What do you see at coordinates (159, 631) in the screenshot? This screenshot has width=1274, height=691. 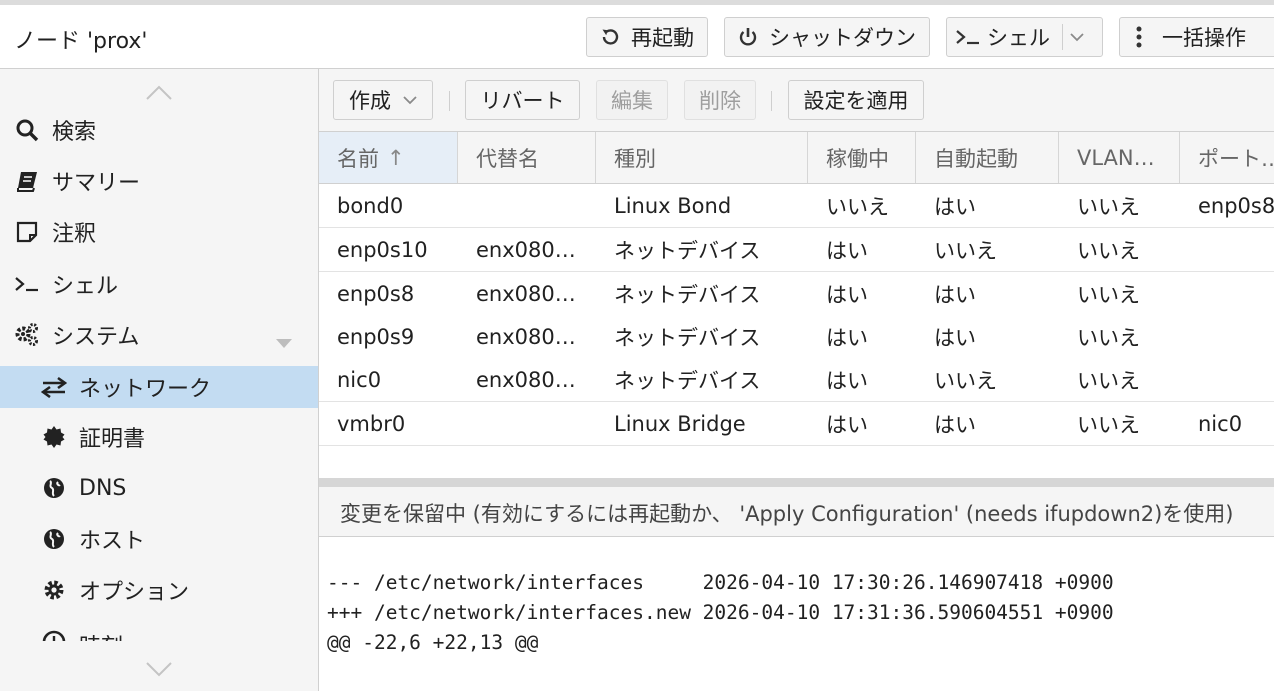 I see `sidebar-item-time: 時刻` at bounding box center [159, 631].